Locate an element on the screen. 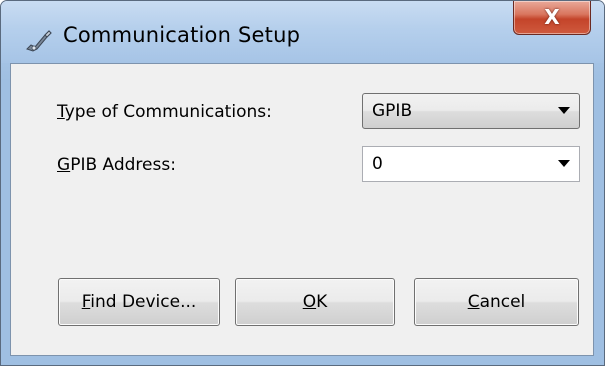 This screenshot has width=605, height=366. type-select-value: GPIB is located at coordinates (392, 111).